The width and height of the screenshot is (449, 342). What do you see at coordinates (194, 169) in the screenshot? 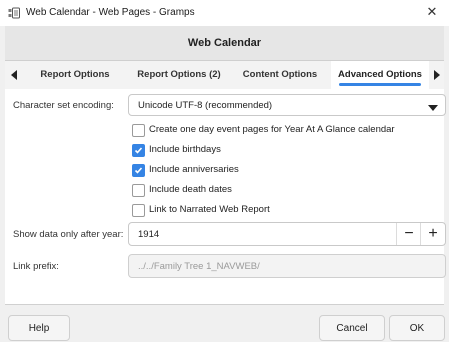
I see `checkbox-label: Include anniversaries` at bounding box center [194, 169].